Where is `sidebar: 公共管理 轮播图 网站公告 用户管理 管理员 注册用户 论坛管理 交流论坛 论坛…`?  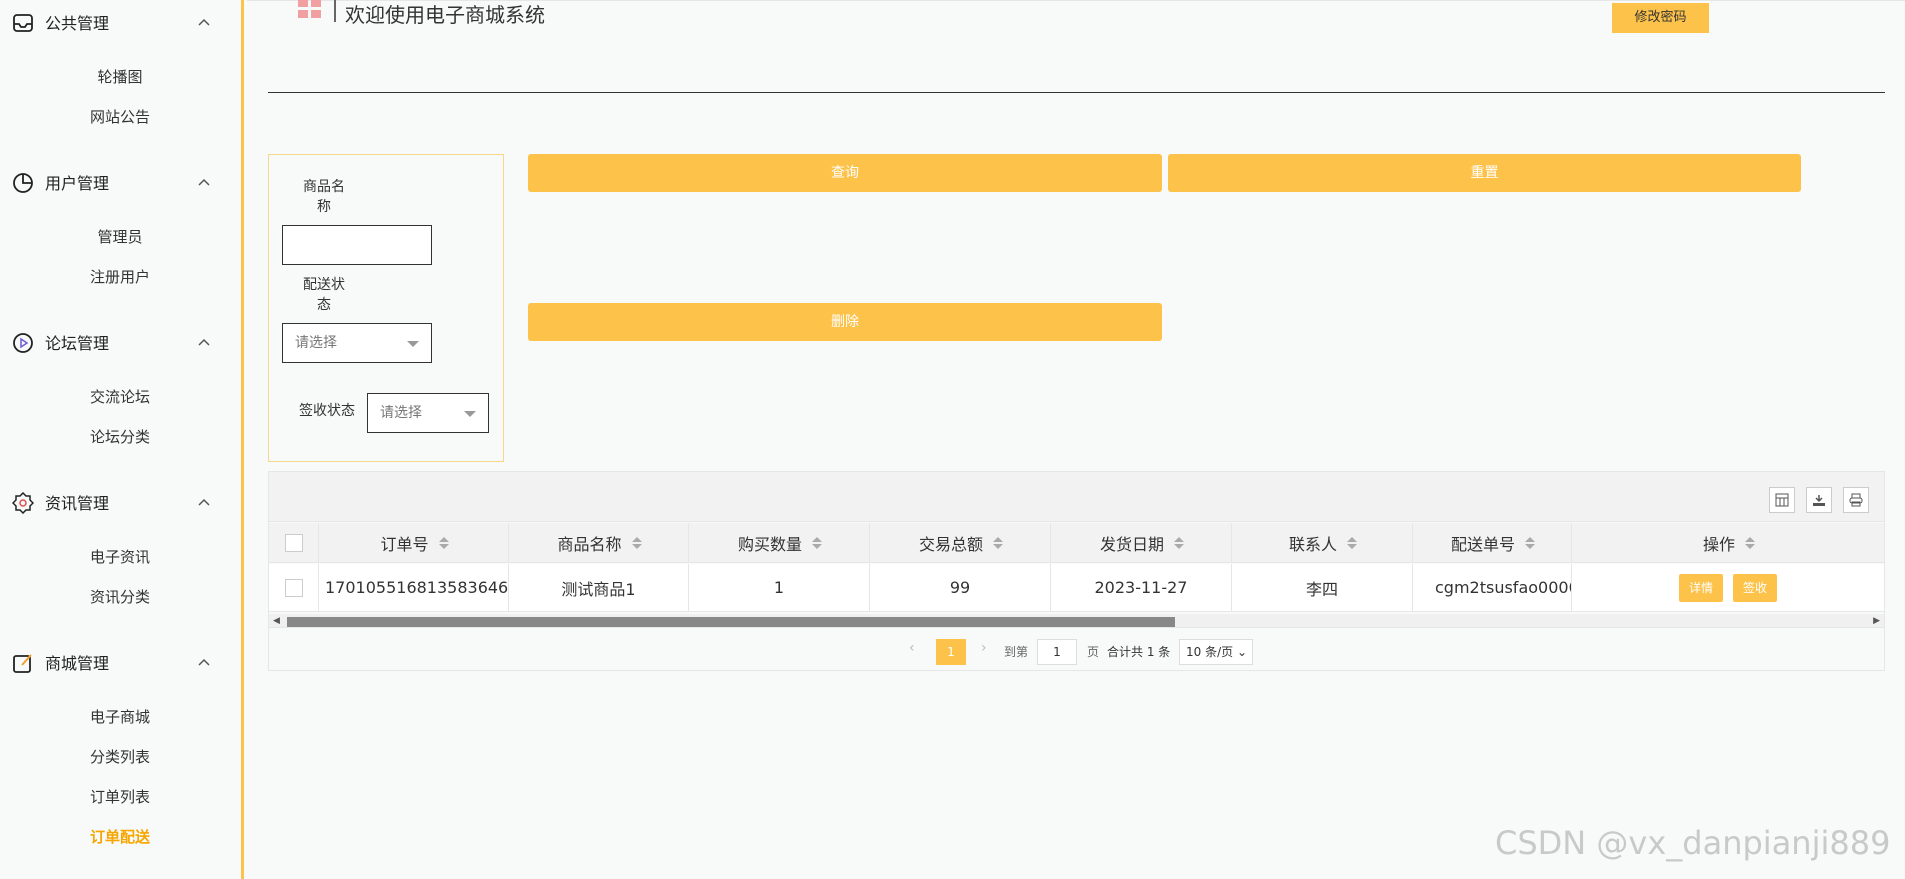
sidebar: 公共管理 轮播图 网站公告 用户管理 管理员 注册用户 论坛管理 交流论坛 论坛… is located at coordinates (122, 439).